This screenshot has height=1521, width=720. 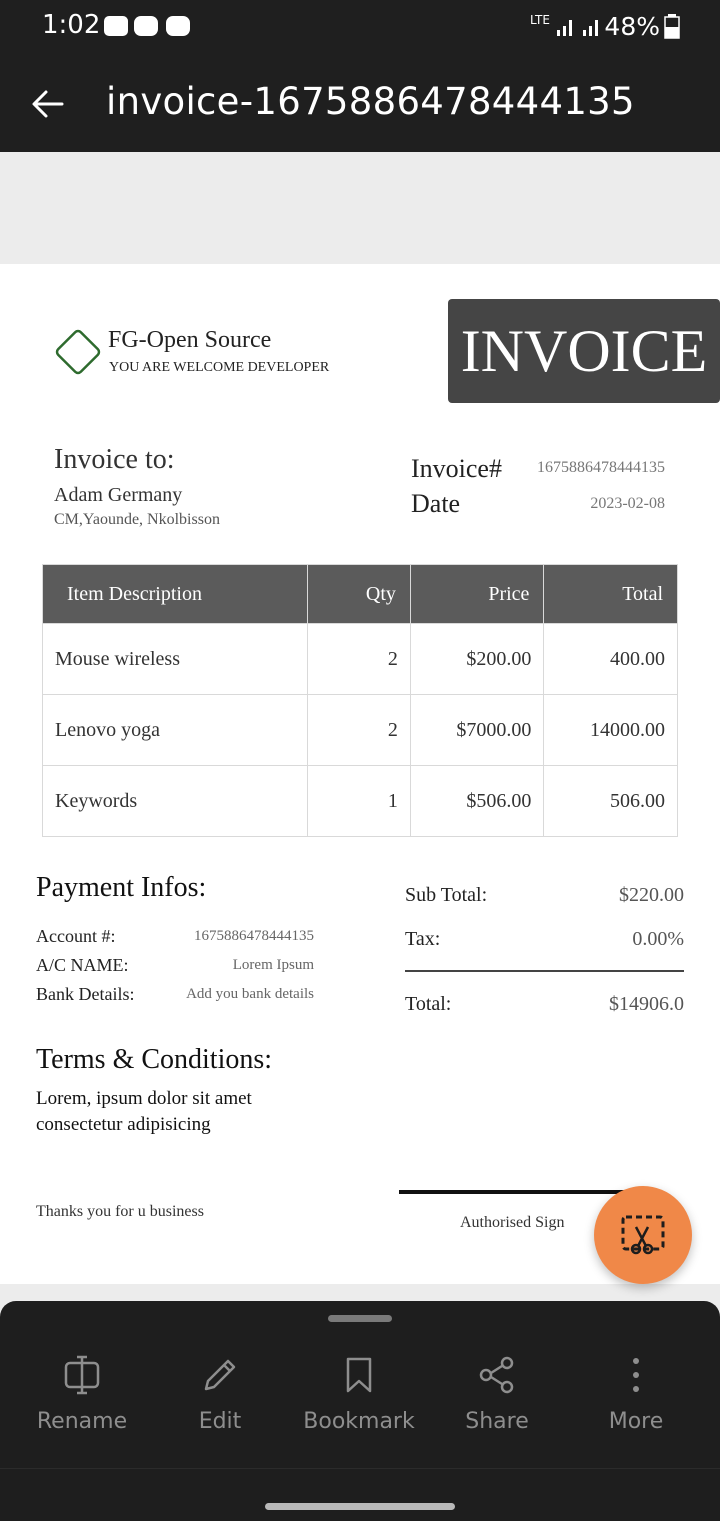 What do you see at coordinates (497, 1421) in the screenshot?
I see `share-label: Share` at bounding box center [497, 1421].